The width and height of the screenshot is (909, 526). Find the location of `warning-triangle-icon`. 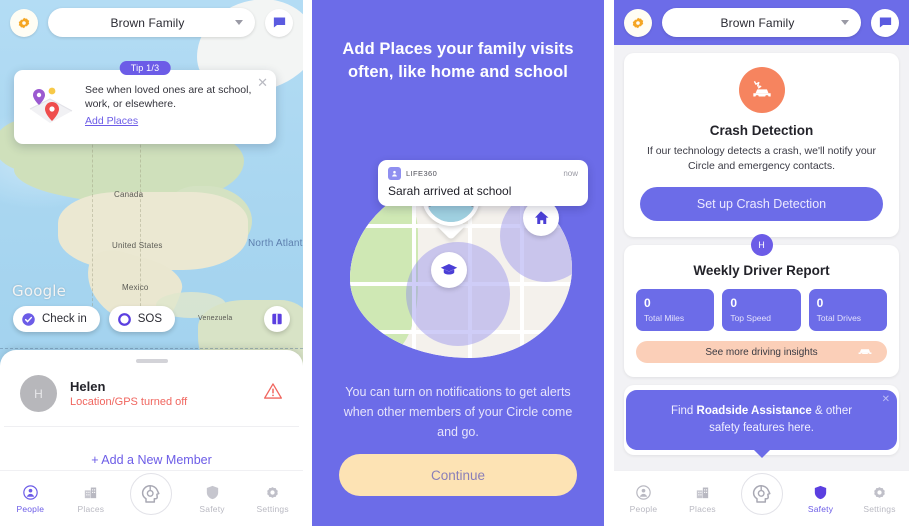

warning-triangle-icon is located at coordinates (273, 393).